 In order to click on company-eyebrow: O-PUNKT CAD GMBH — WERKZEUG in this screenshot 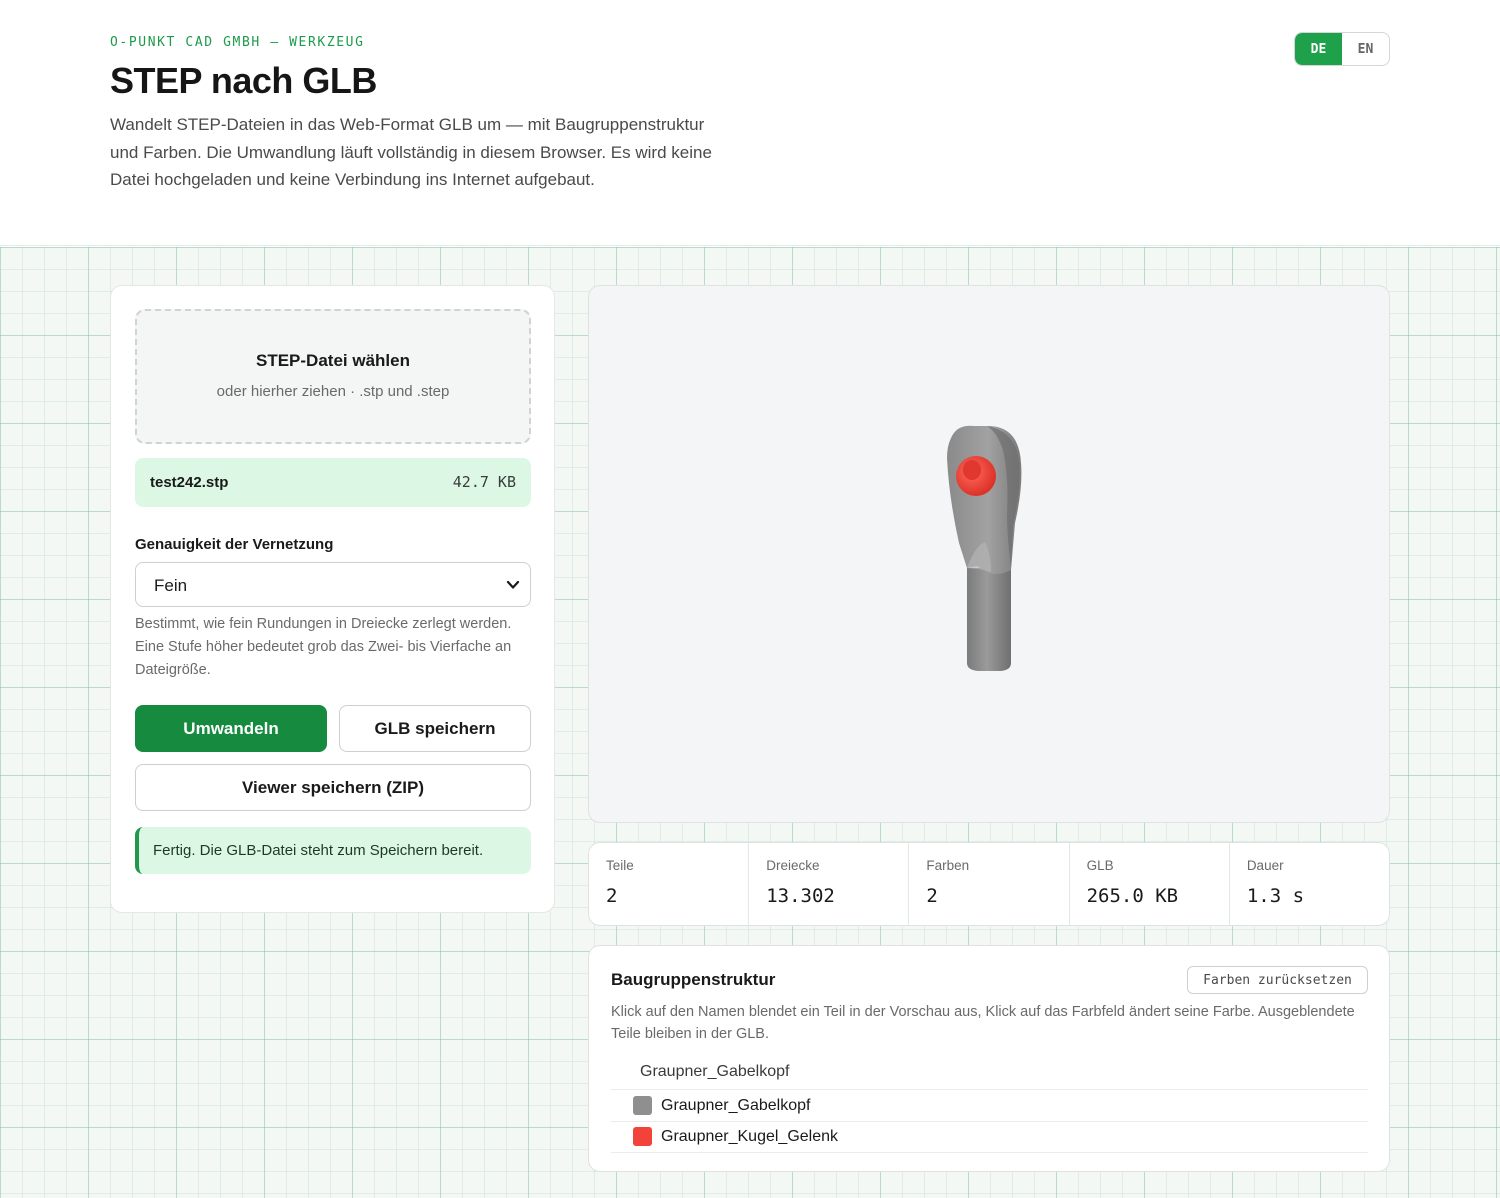, I will do `click(237, 42)`.